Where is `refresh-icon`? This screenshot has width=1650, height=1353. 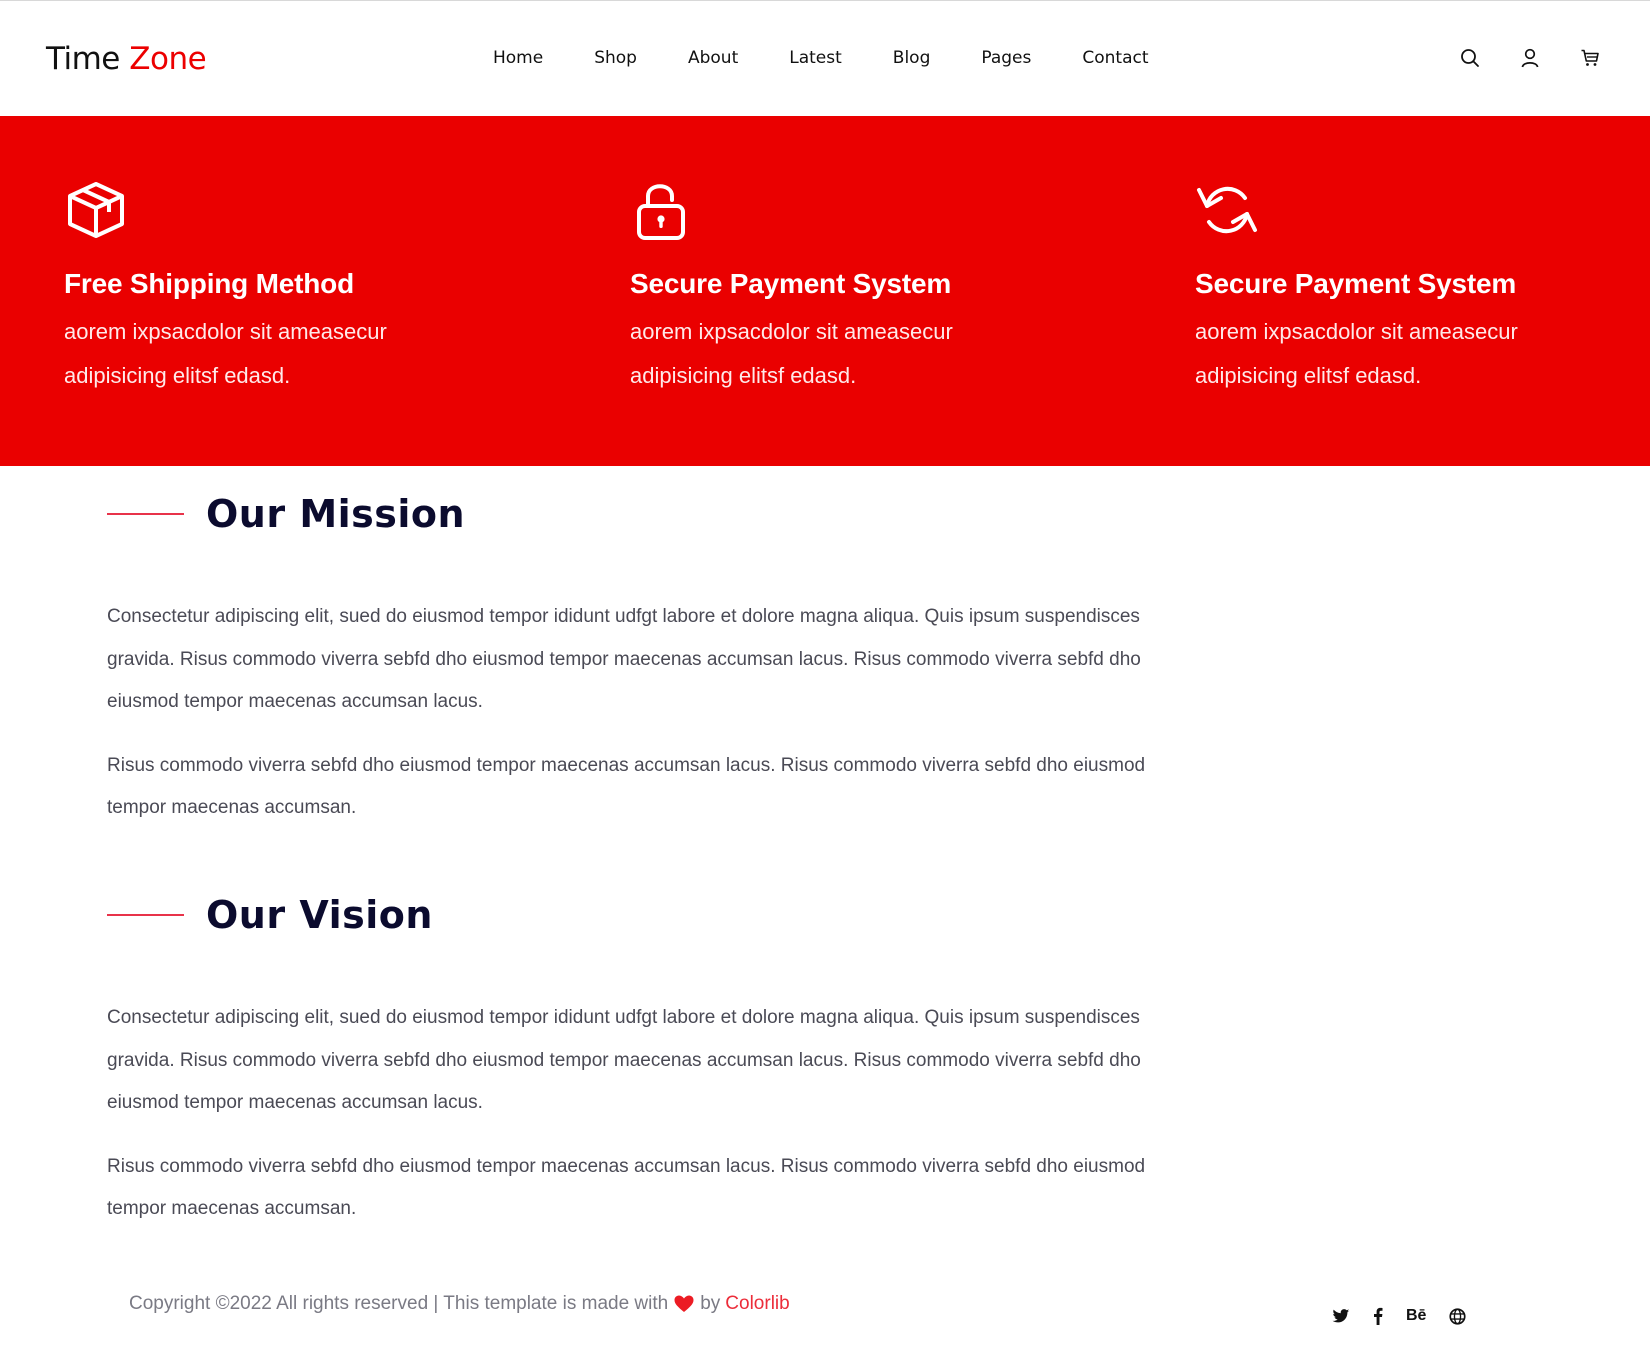 refresh-icon is located at coordinates (1422, 210).